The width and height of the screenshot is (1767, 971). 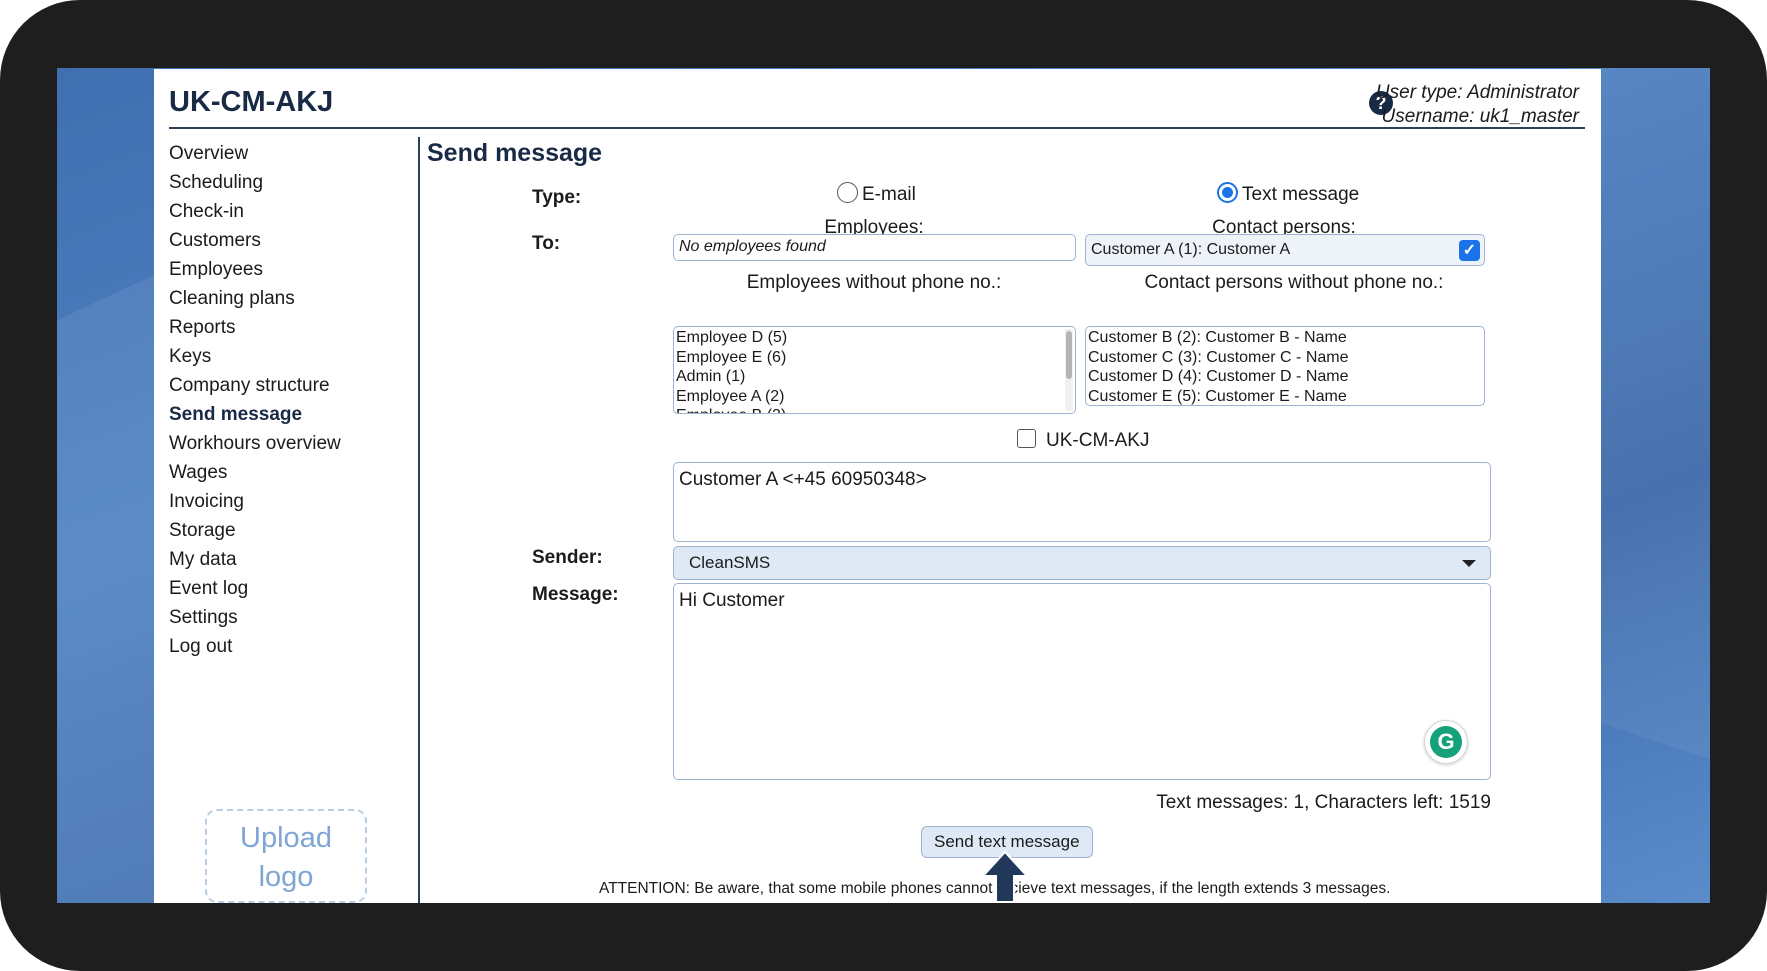 What do you see at coordinates (294, 501) in the screenshot?
I see `sidebar-item-invoicing: Invoicing` at bounding box center [294, 501].